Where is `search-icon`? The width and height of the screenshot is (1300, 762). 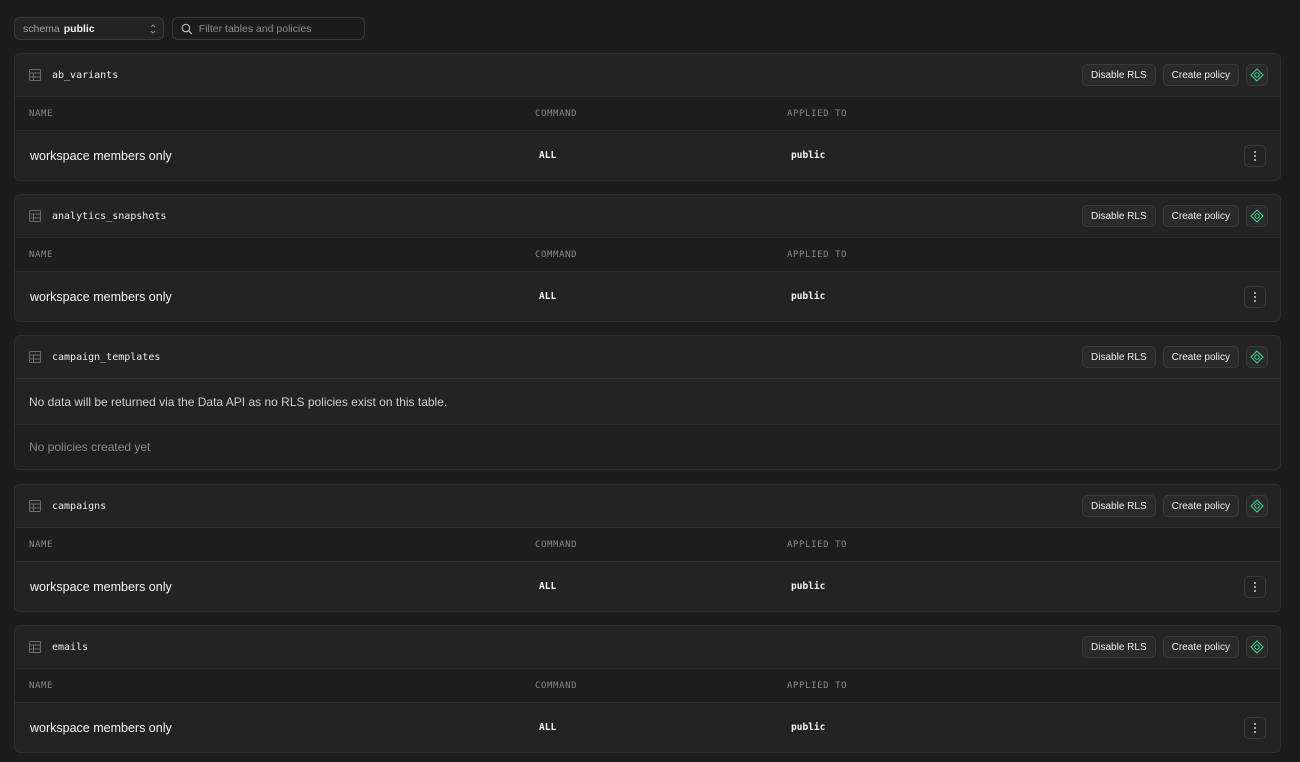 search-icon is located at coordinates (187, 28).